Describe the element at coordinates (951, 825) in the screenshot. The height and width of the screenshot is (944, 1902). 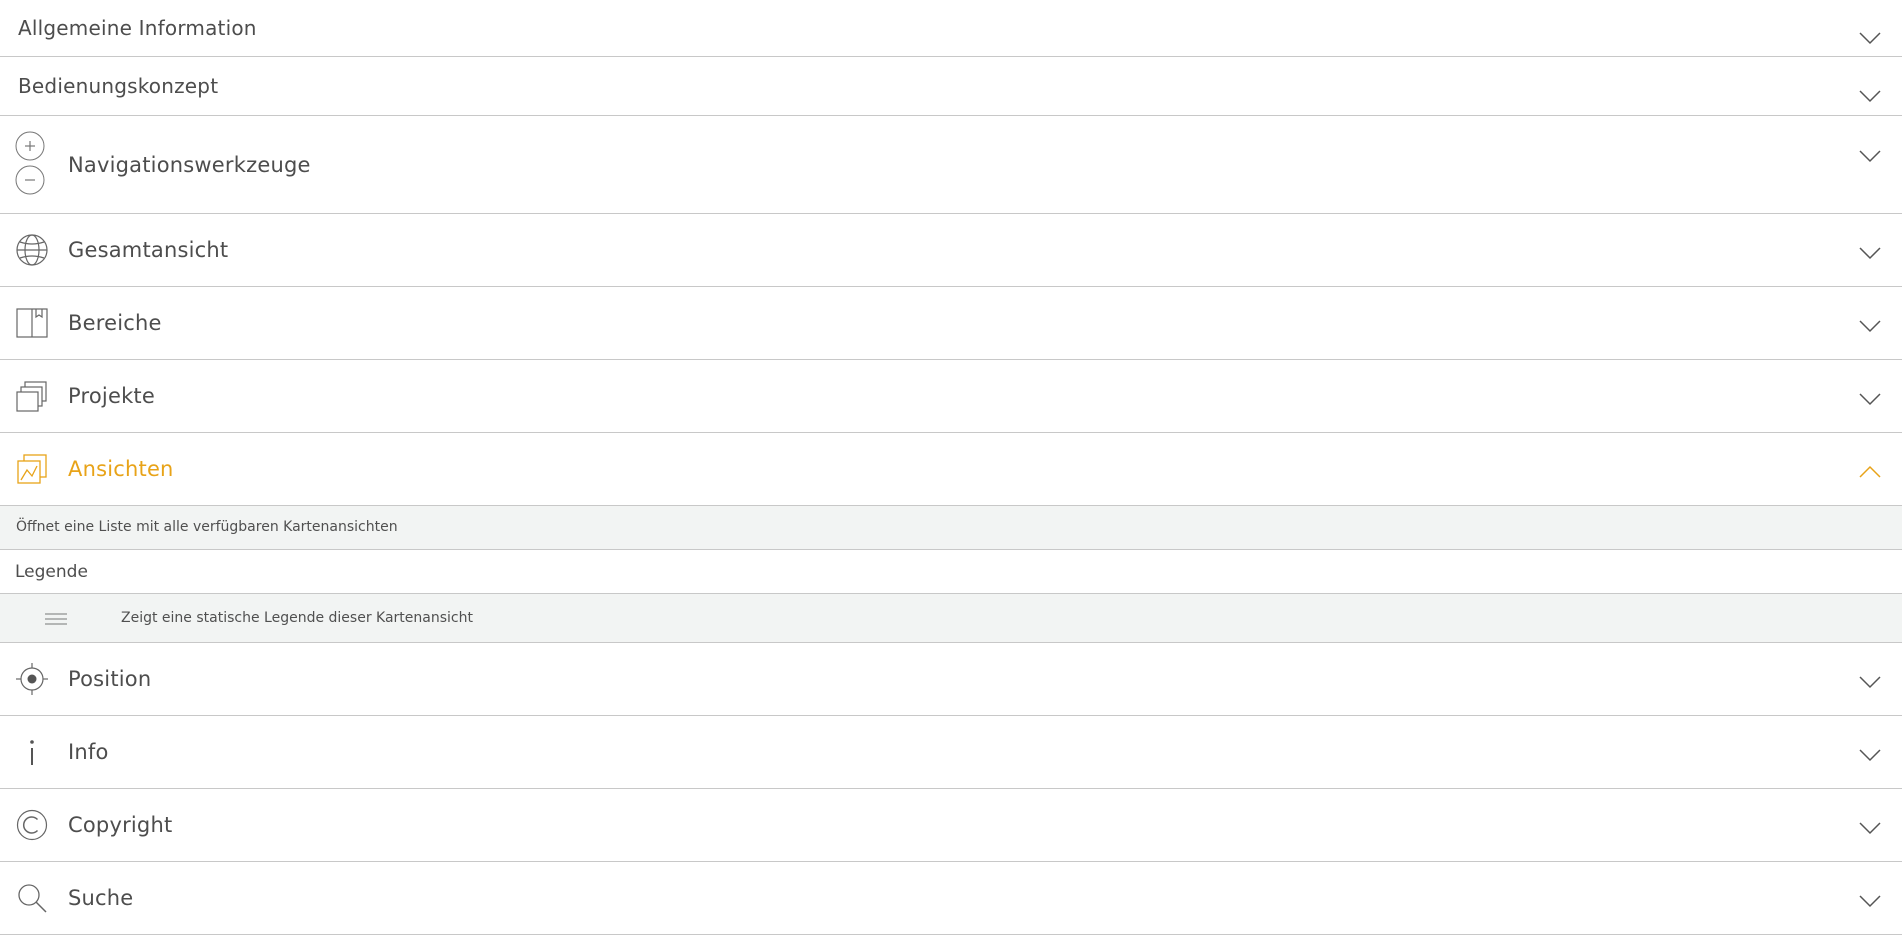
I see `section-copyright: Copyright` at that location.